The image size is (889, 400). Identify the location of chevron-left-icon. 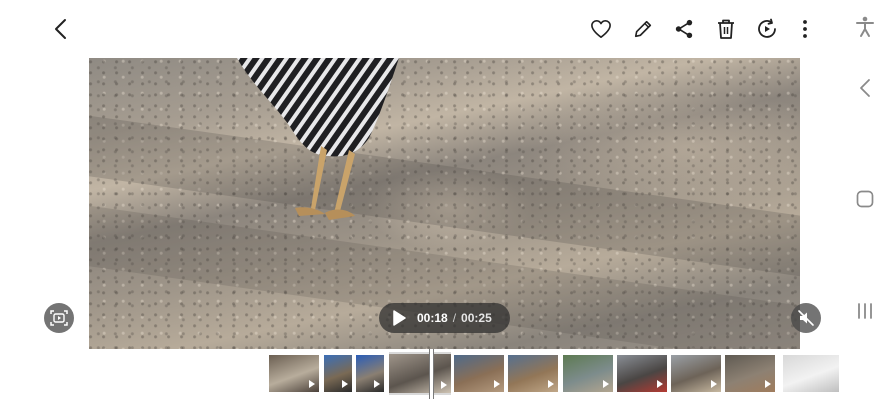
(60, 29).